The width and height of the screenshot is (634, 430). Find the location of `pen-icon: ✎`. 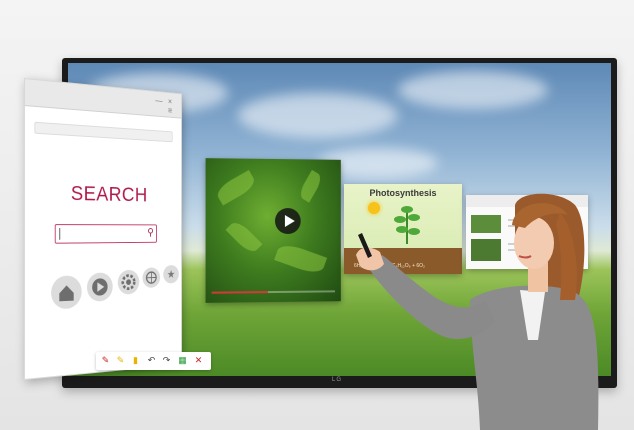

pen-icon: ✎ is located at coordinates (105, 360).